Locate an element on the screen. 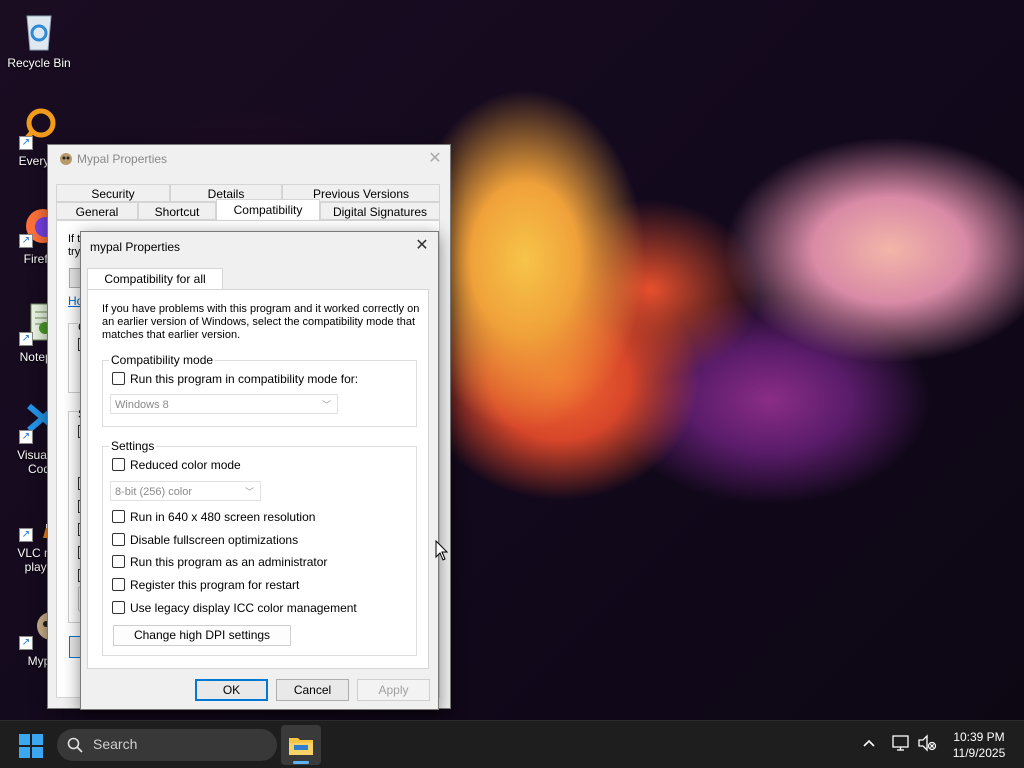  cancel-button: Cancel is located at coordinates (312, 690).